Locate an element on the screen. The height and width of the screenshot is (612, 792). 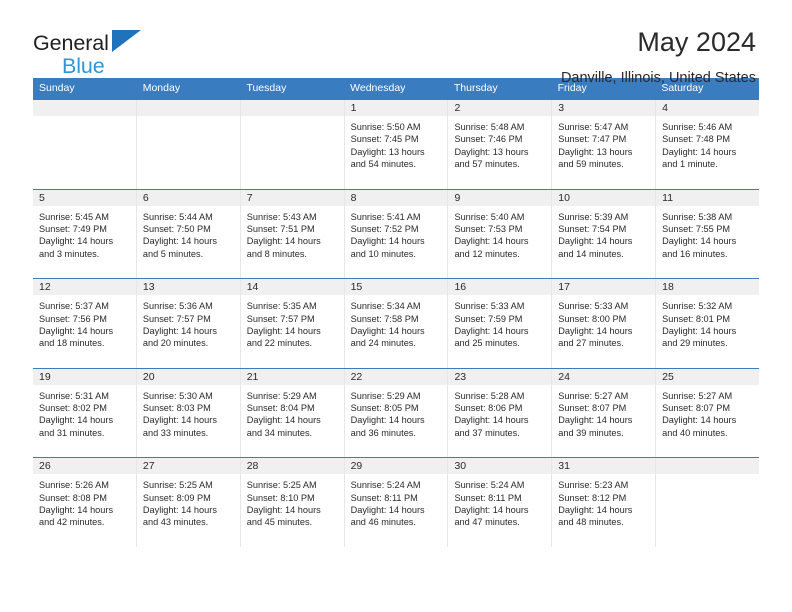
sunrise-text: Sunrise: 5:46 AM is located at coordinates (697, 127).